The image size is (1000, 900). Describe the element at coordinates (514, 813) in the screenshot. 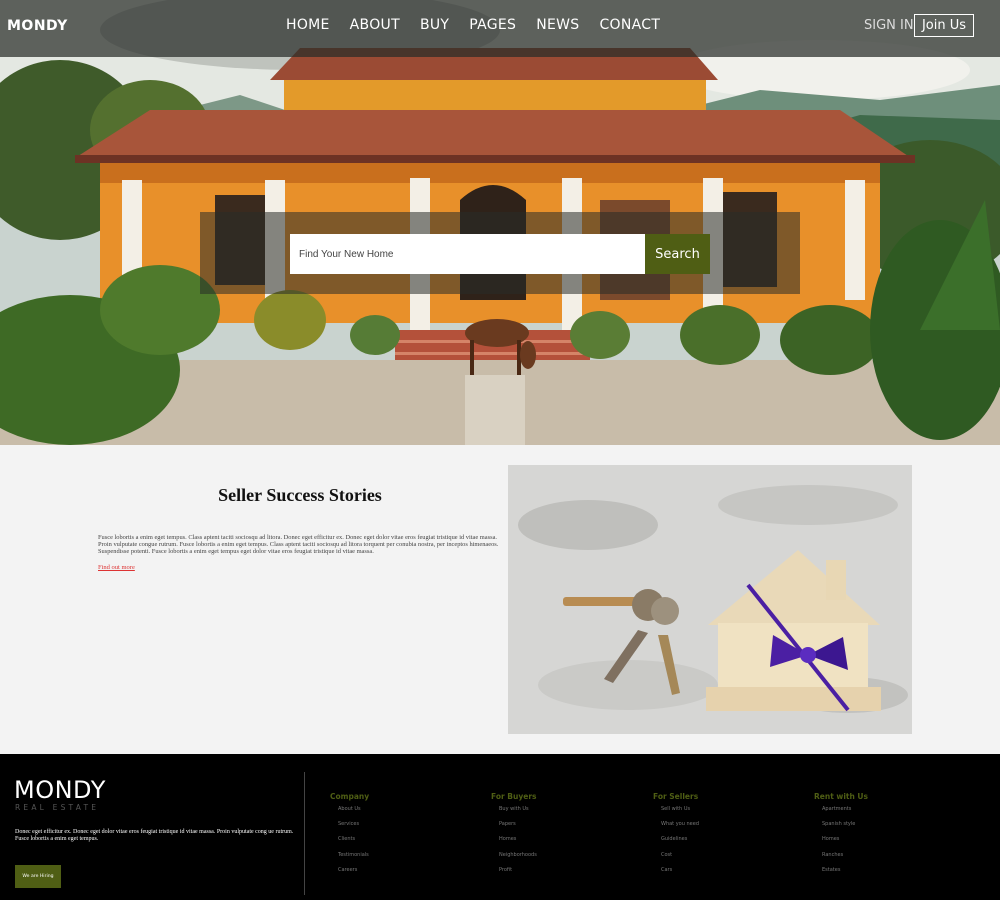

I see `footer-link: Buy with Us` at that location.